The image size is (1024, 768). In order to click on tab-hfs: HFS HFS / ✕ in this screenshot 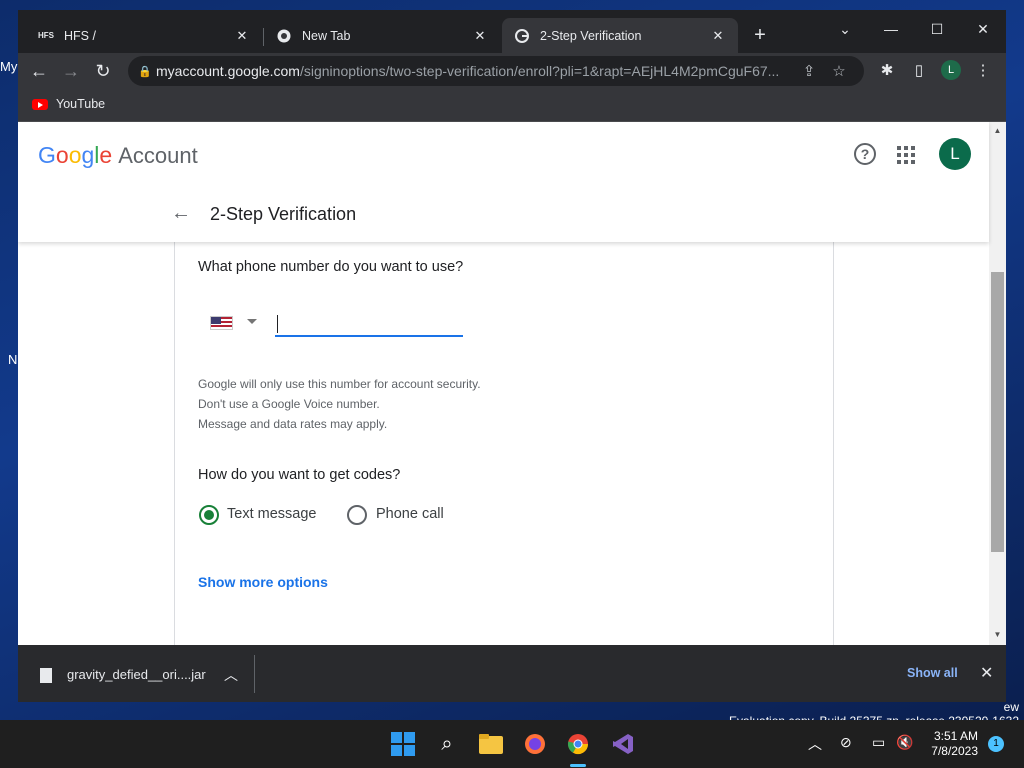, I will do `click(144, 35)`.